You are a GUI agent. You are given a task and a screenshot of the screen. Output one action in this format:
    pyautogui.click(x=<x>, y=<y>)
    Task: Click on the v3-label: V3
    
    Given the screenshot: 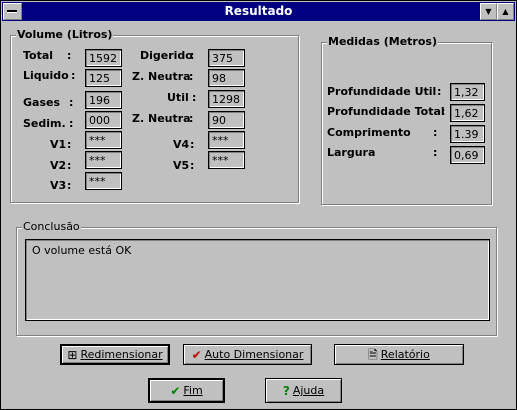 What is the action you would take?
    pyautogui.click(x=58, y=185)
    